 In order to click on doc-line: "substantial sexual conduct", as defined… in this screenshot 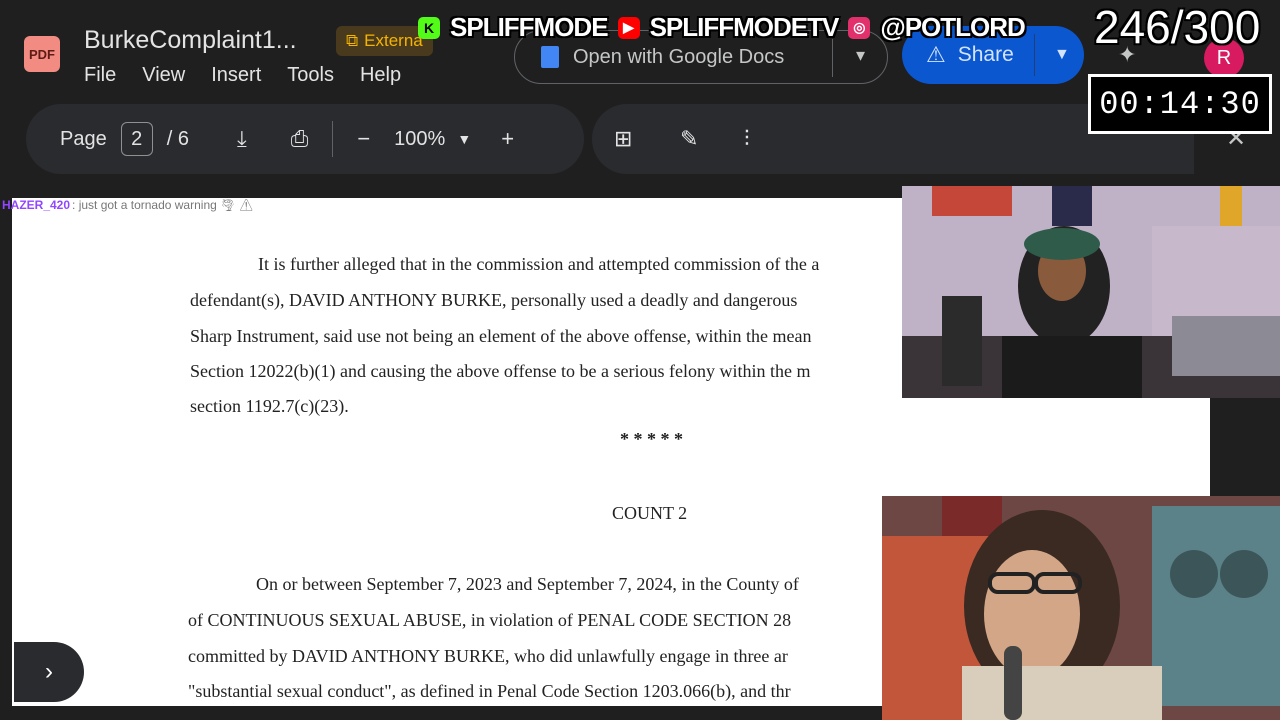, I will do `click(489, 691)`.